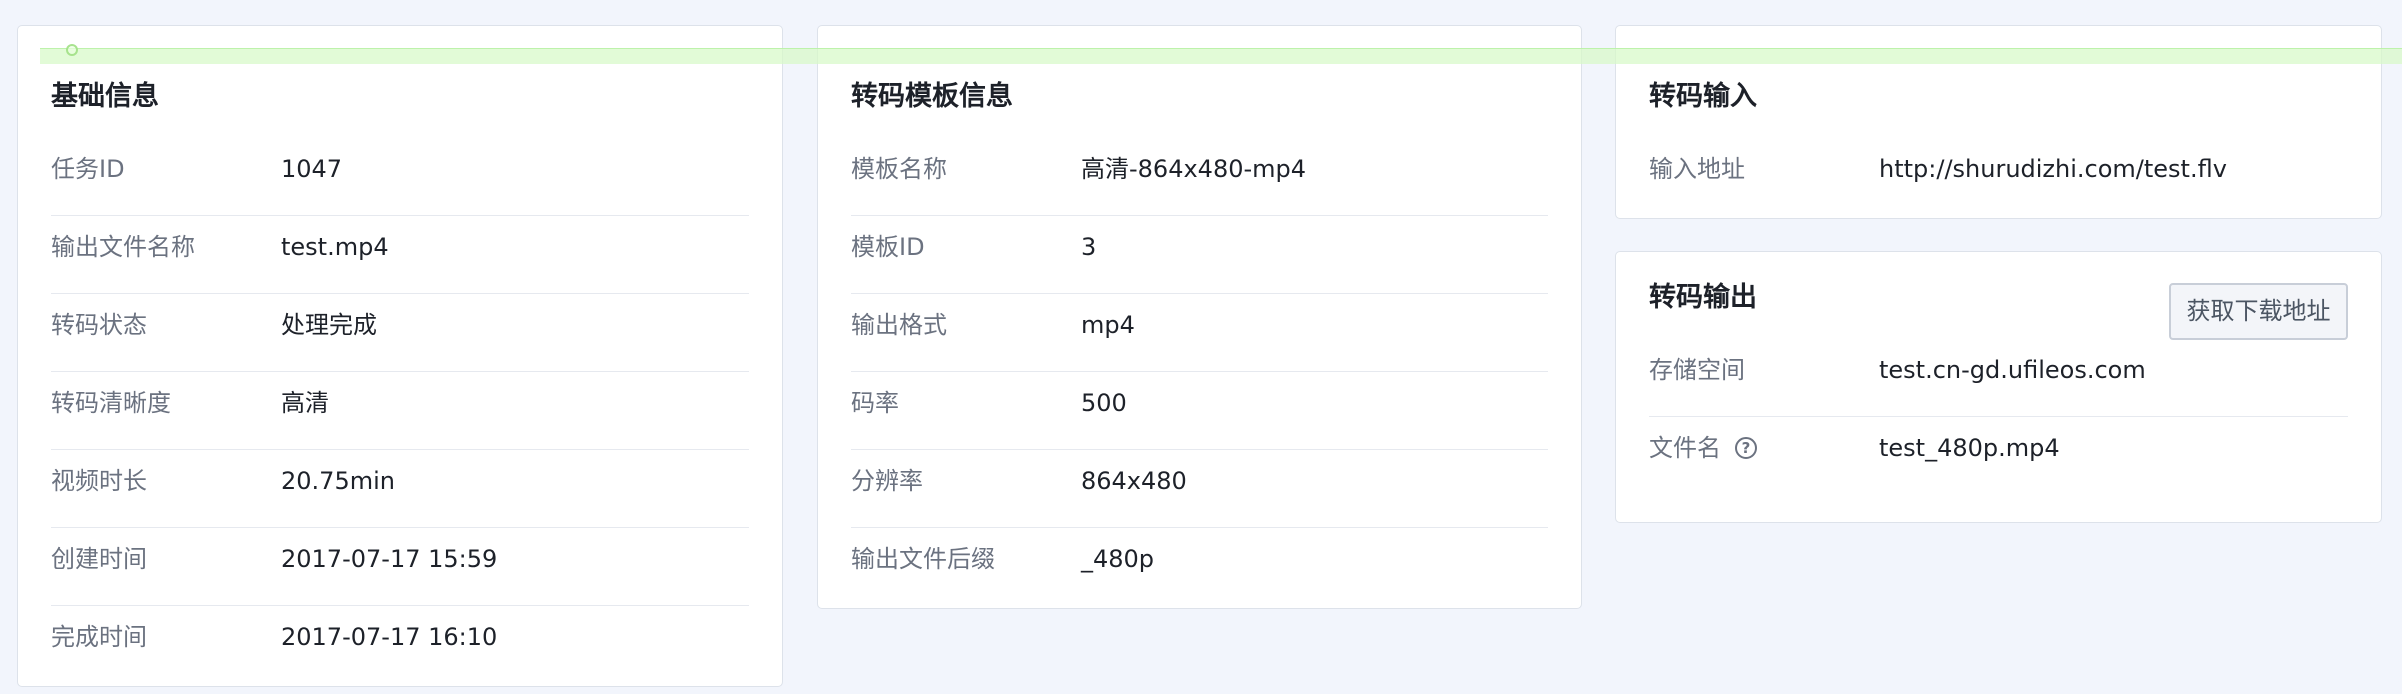 This screenshot has width=2402, height=694. I want to click on input-row-address: 输入地址 http://shurudizhi.com/test.flv, so click(1998, 177).